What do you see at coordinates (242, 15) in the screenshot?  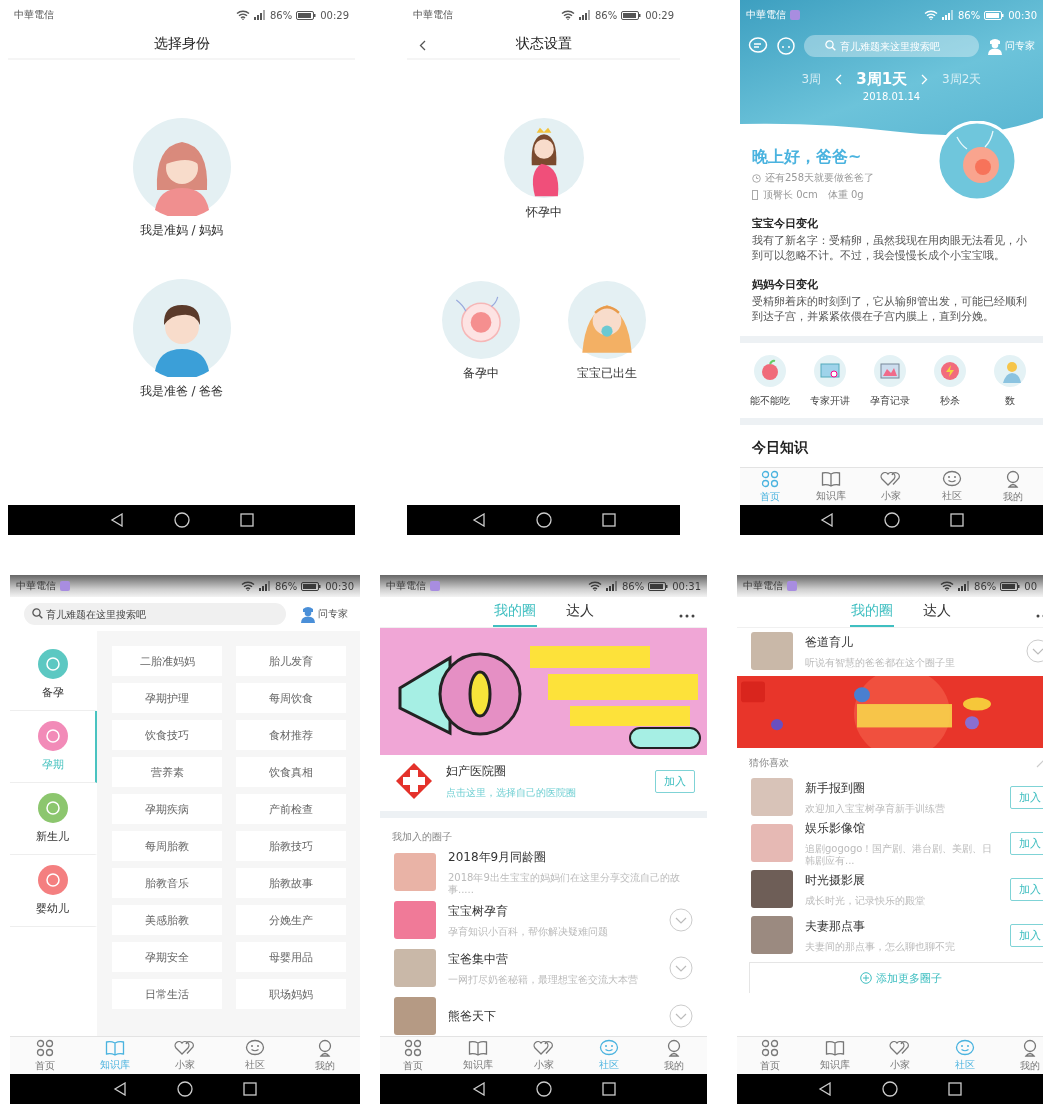 I see `wifi-icon` at bounding box center [242, 15].